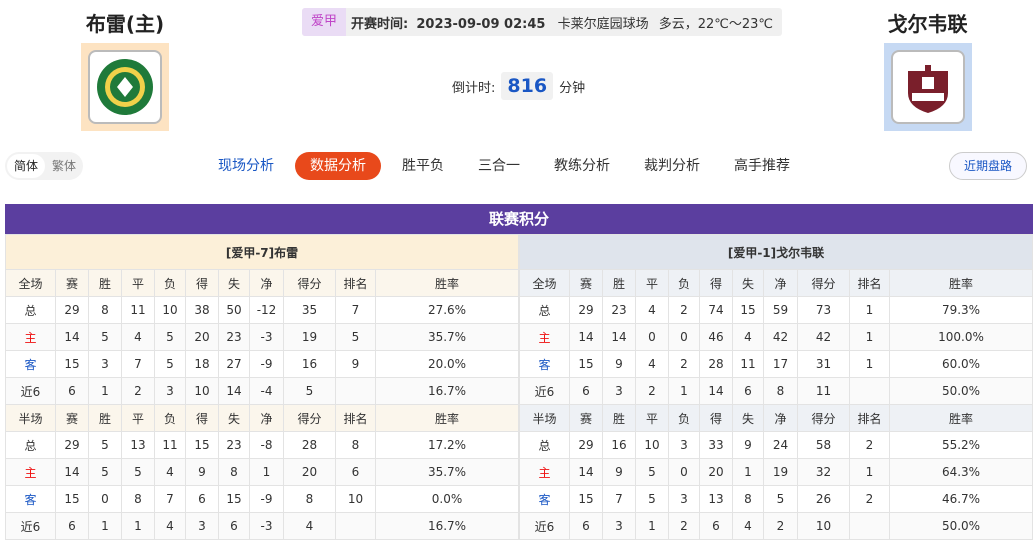 This screenshot has height=546, width=1033. What do you see at coordinates (447, 472) in the screenshot?
I see `table-cell: 35.7%` at bounding box center [447, 472].